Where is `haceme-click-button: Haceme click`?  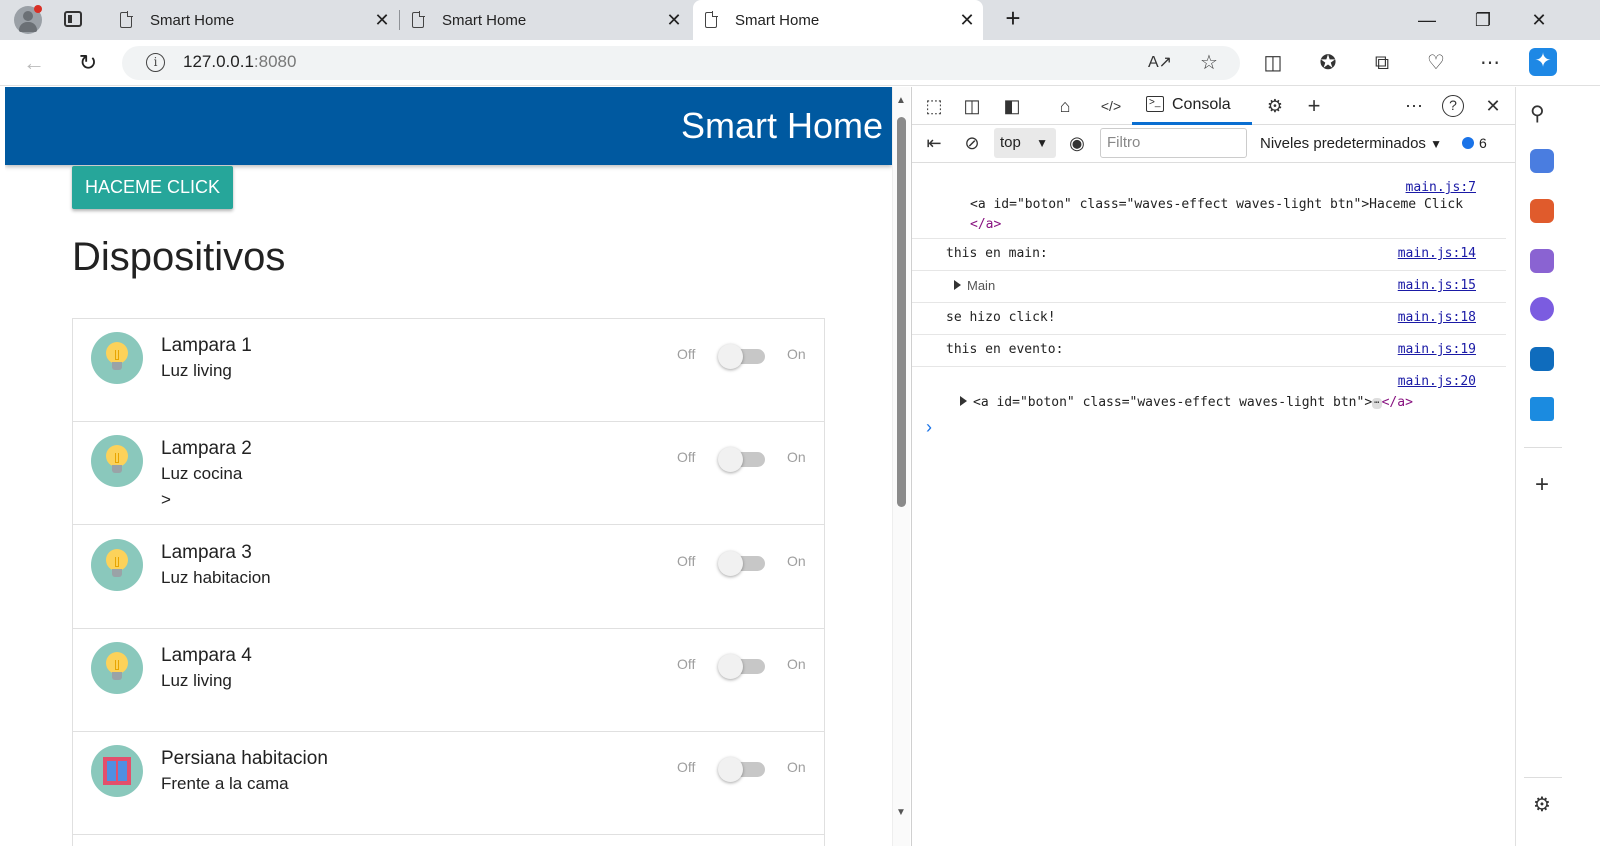
haceme-click-button: Haceme click is located at coordinates (152, 187).